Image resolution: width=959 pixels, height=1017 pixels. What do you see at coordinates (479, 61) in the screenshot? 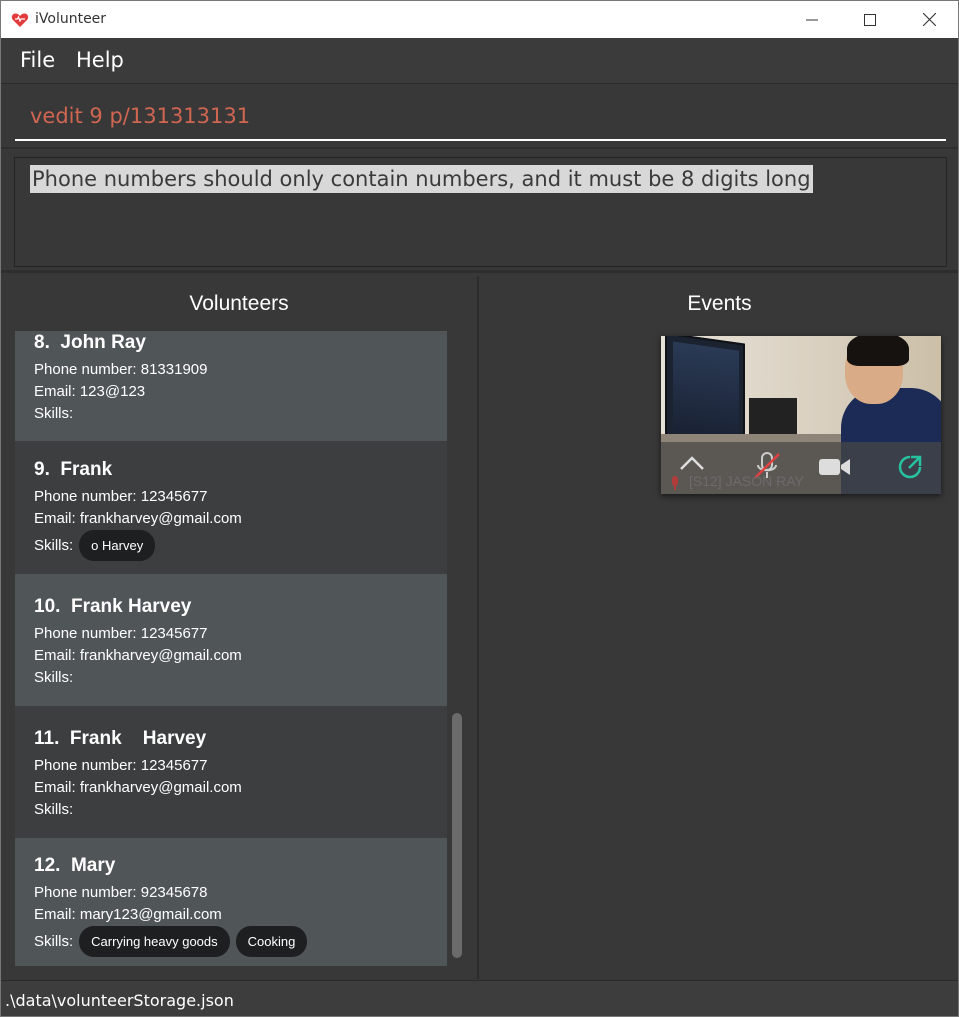
I see `menu-bar: File Help` at bounding box center [479, 61].